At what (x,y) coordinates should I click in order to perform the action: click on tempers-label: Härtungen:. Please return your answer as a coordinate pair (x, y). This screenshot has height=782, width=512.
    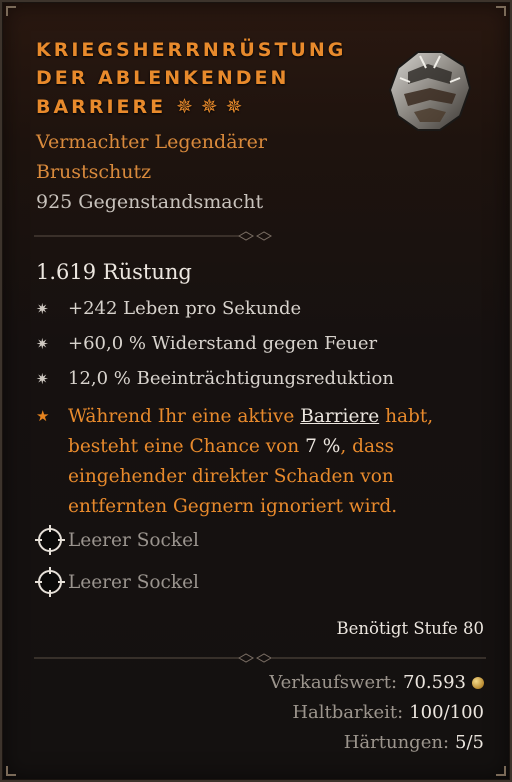
    Looking at the image, I should click on (396, 742).